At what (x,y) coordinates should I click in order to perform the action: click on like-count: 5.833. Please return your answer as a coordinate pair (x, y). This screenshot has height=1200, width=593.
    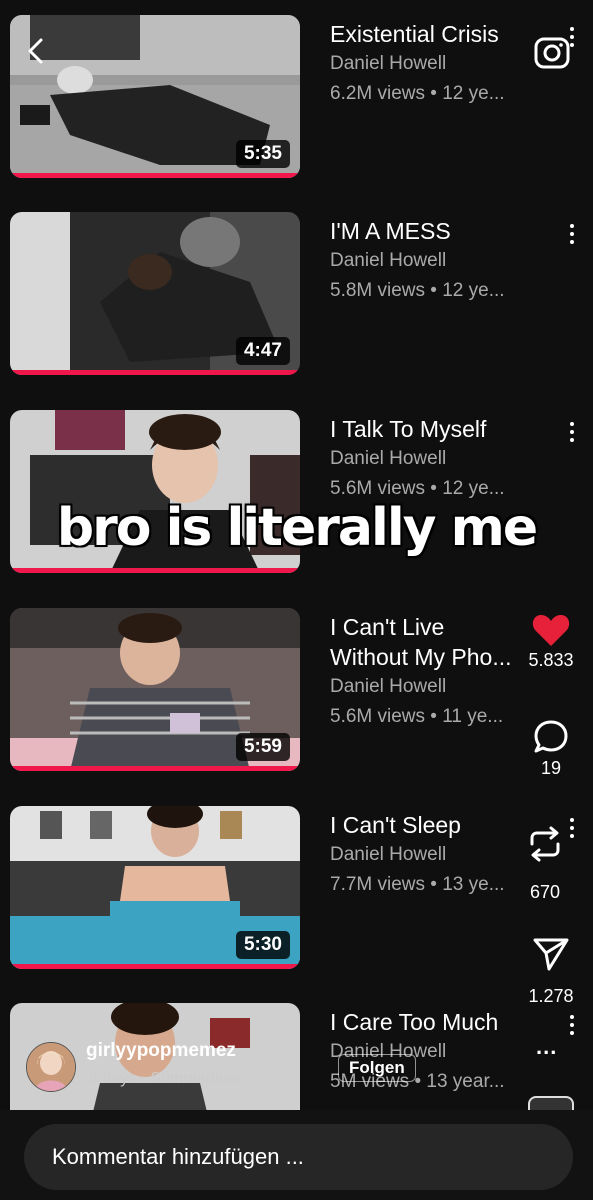
    Looking at the image, I should click on (551, 660).